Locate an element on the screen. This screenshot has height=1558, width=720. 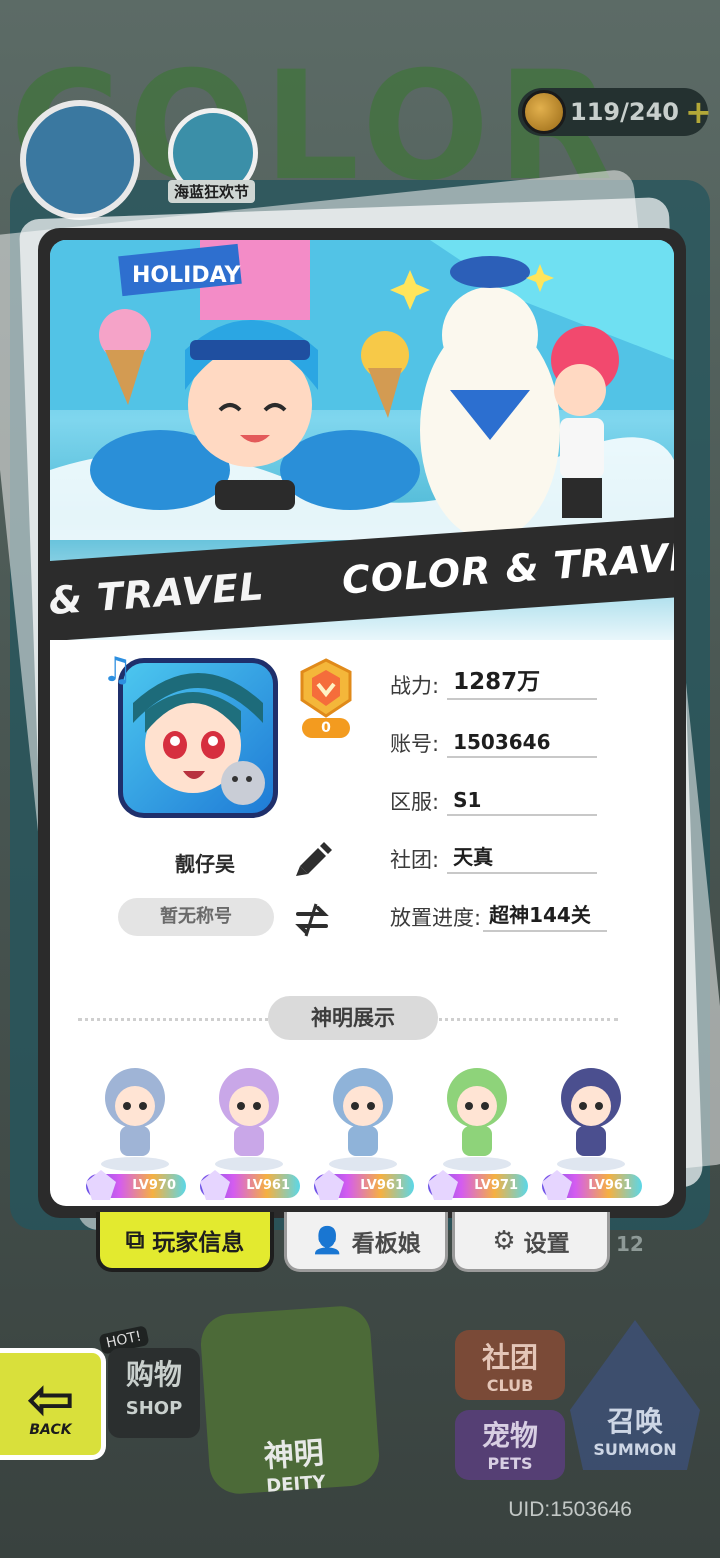
back-label: BACK is located at coordinates (50, 1430).